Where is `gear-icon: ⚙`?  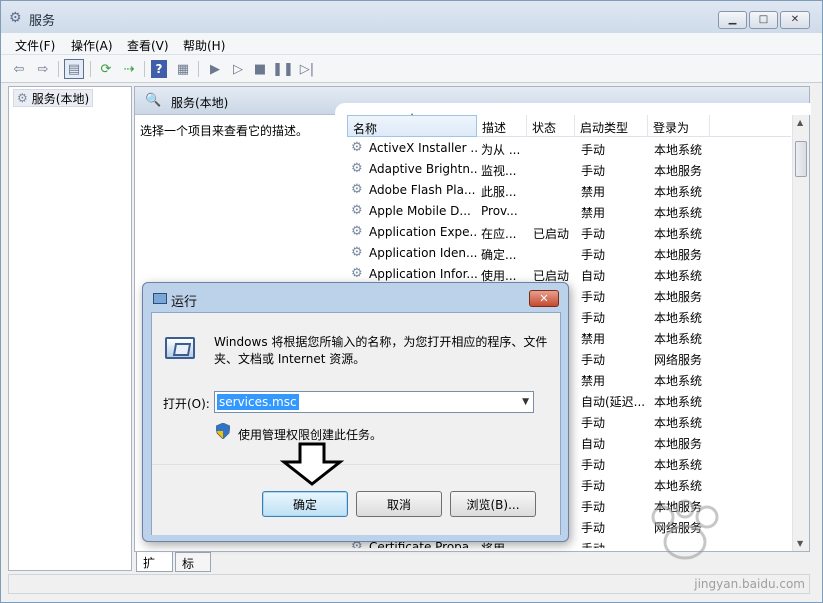 gear-icon: ⚙ is located at coordinates (15, 18).